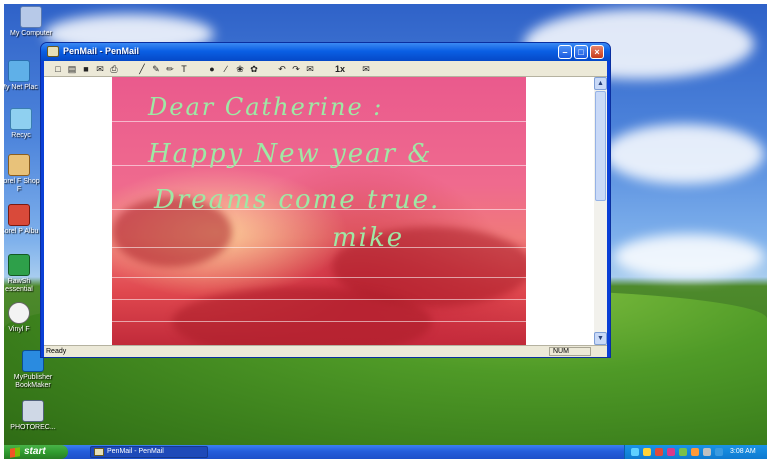  What do you see at coordinates (282, 69) in the screenshot?
I see `undo-icon: ↶` at bounding box center [282, 69].